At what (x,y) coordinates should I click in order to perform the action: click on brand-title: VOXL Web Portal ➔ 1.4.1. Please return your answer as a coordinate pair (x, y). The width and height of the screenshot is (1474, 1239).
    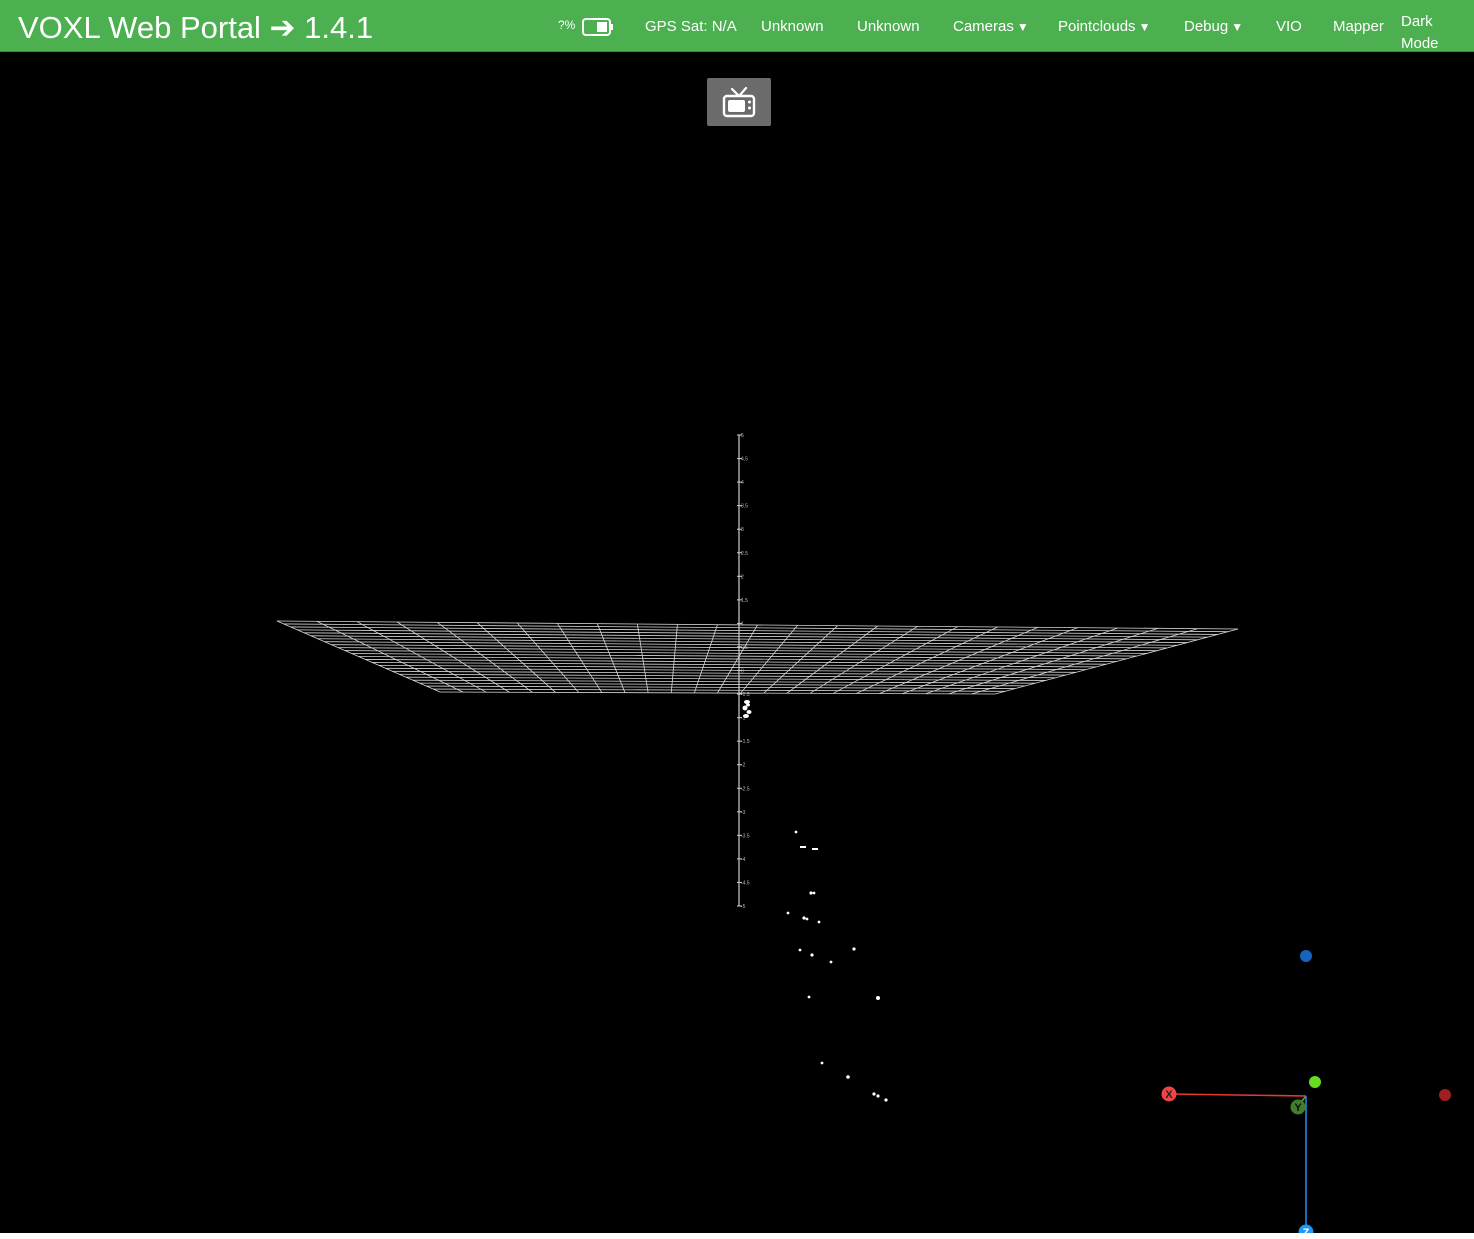
    Looking at the image, I should click on (195, 28).